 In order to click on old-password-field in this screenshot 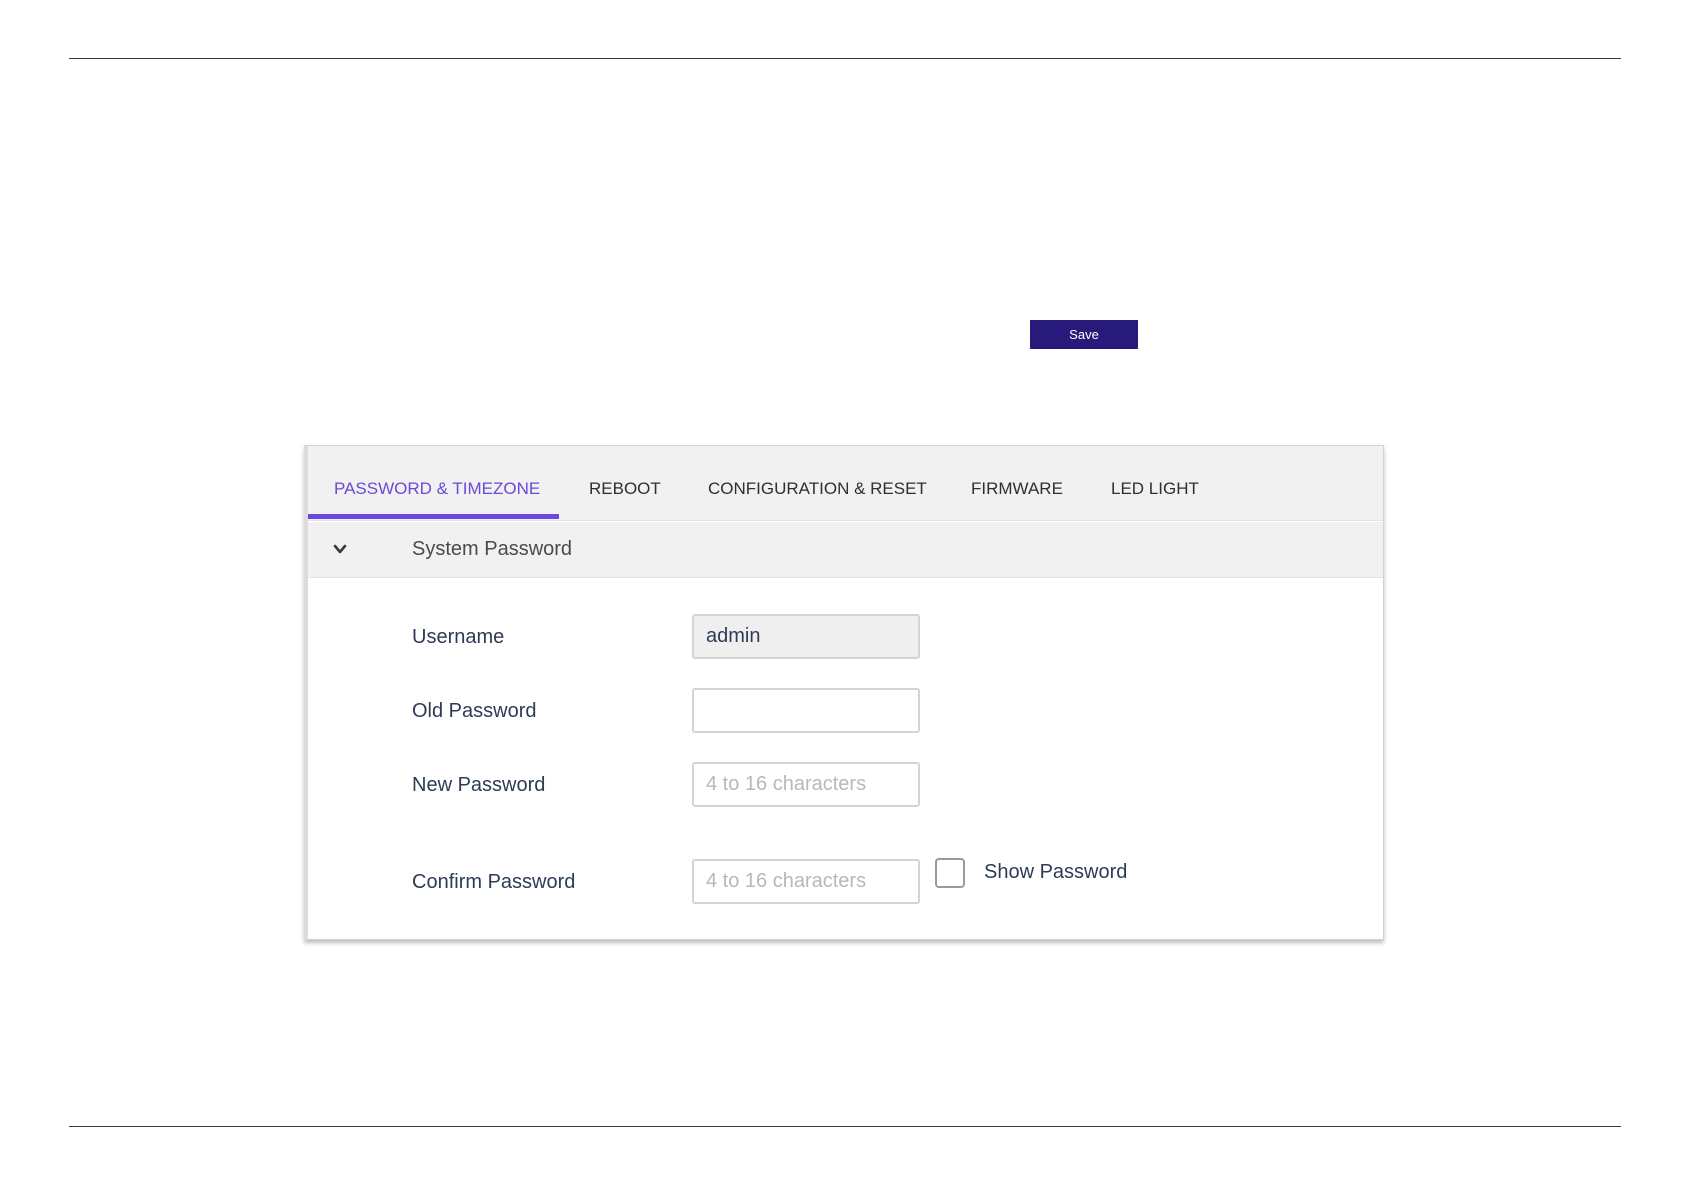, I will do `click(806, 710)`.